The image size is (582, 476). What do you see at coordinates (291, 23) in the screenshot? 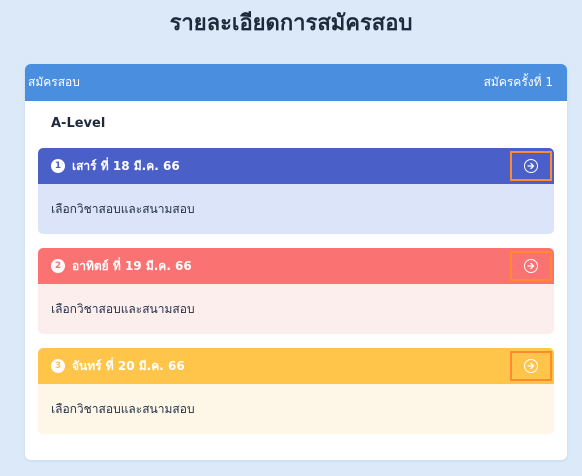
I see `page-title: รายละเอียดการสมัครสอบ` at bounding box center [291, 23].